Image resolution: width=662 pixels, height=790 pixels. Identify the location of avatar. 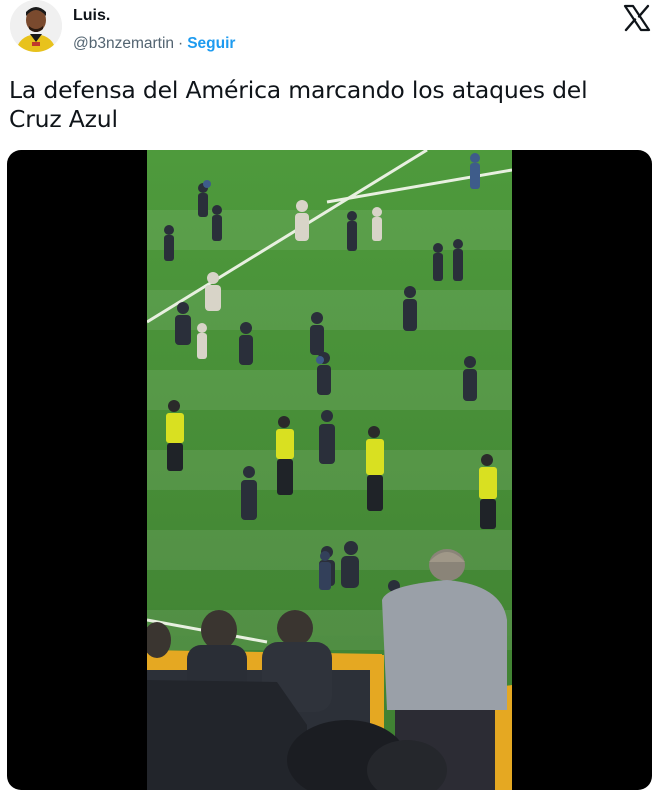
(36, 26).